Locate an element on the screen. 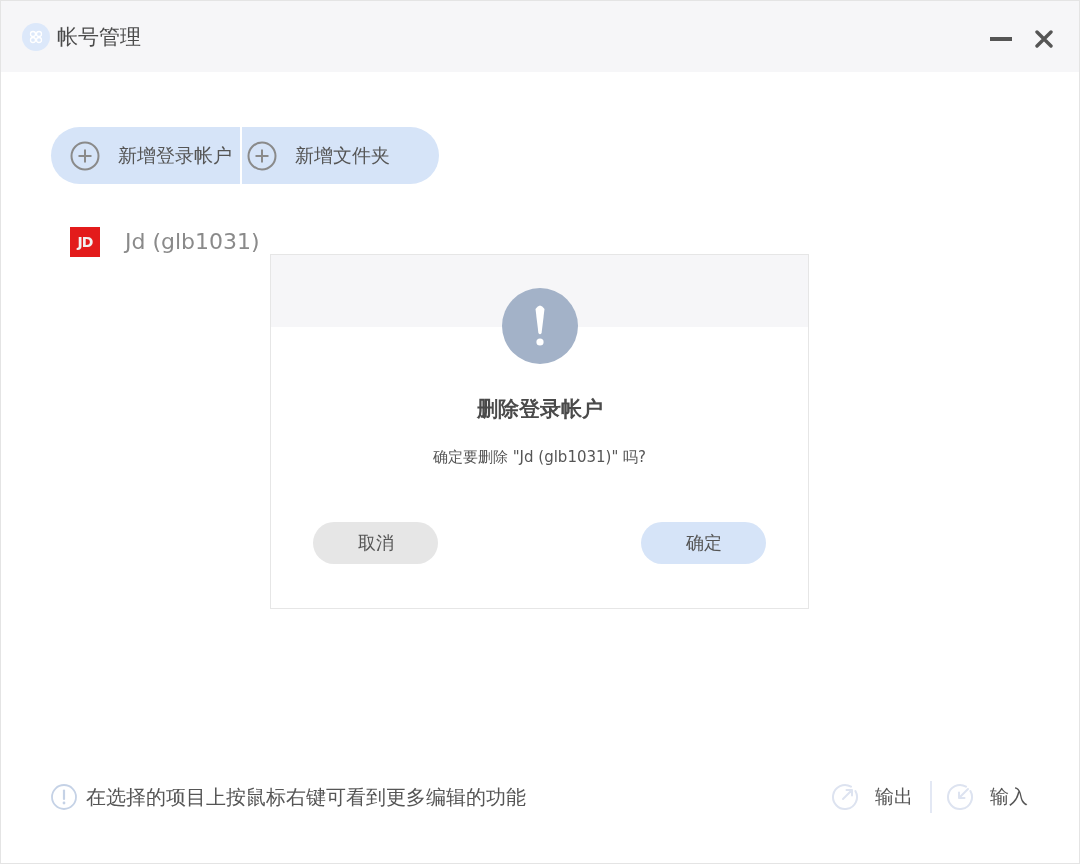  confirm-button: 确定 is located at coordinates (703, 543).